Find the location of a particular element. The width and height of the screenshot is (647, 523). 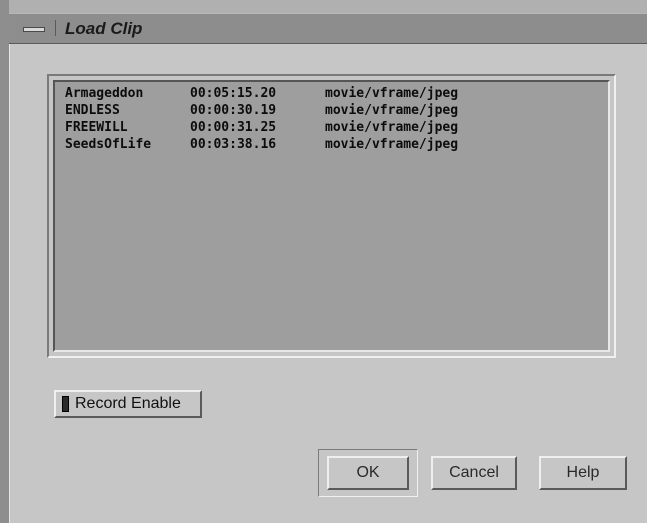

clip-duration: 00:03:38.16 is located at coordinates (233, 144).